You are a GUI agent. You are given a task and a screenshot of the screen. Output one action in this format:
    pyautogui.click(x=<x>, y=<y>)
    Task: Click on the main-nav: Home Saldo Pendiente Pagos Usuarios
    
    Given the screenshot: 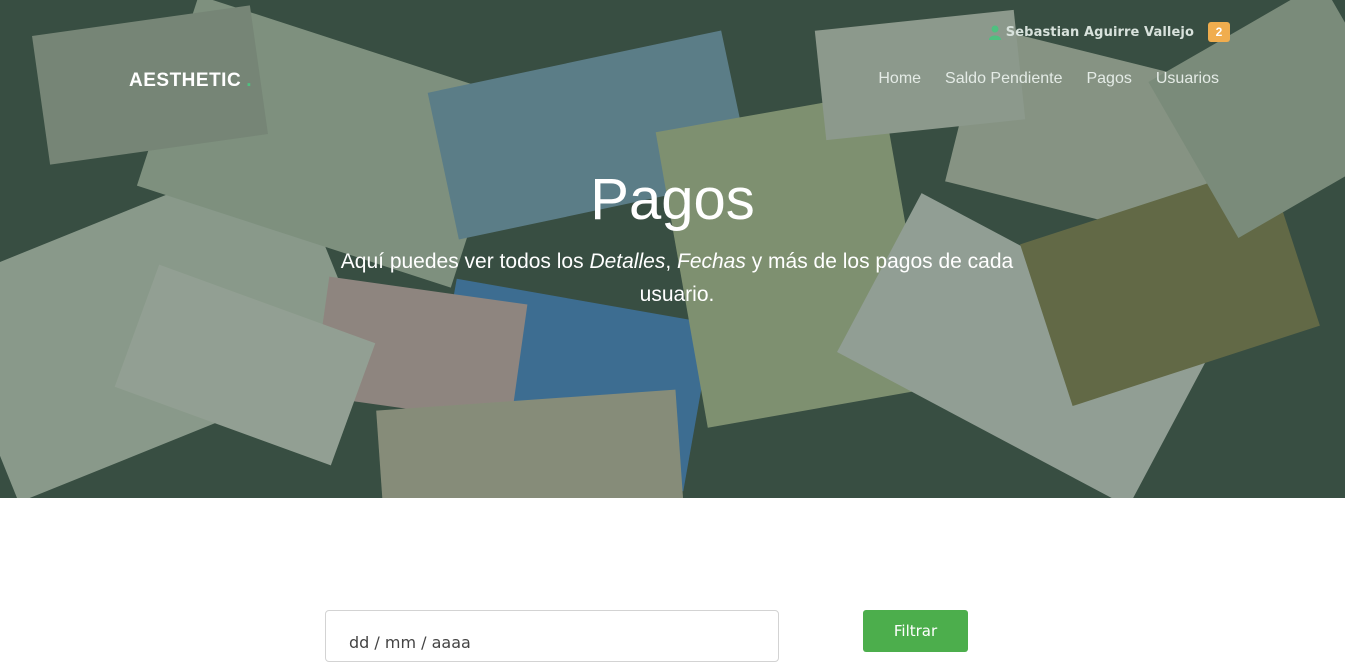 What is the action you would take?
    pyautogui.click(x=1036, y=79)
    